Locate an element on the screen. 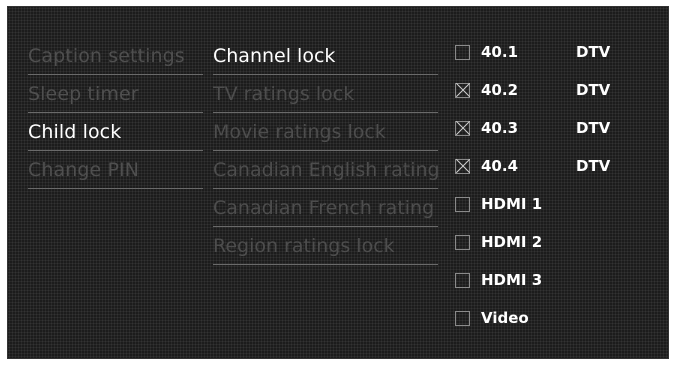 This screenshot has width=676, height=365. channel-label: Video is located at coordinates (505, 318).